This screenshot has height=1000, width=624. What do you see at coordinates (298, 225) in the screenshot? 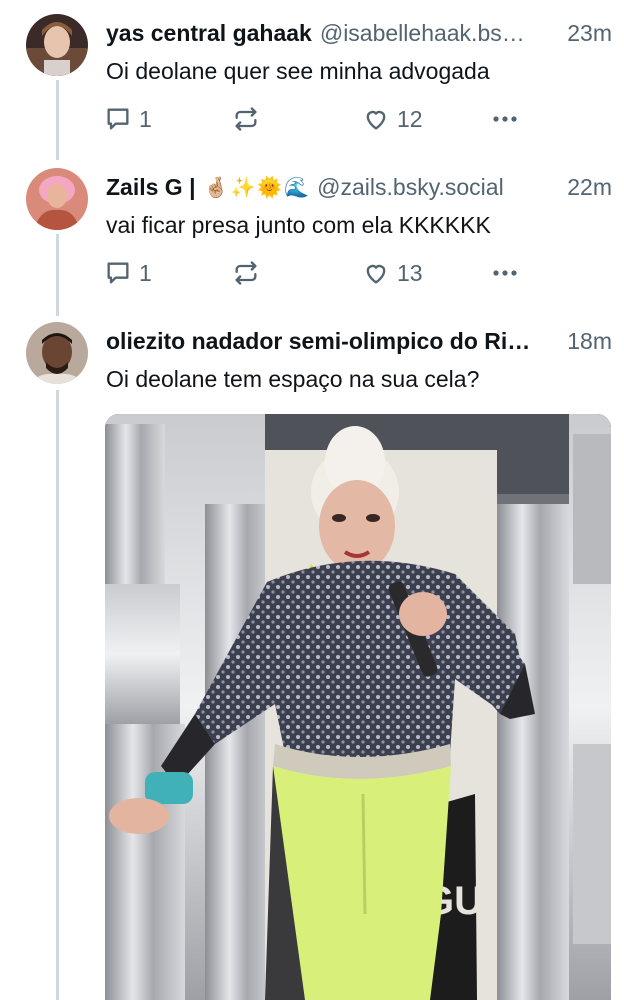
I see `post-text: vai ficar presa junto com ela KKKKKK` at bounding box center [298, 225].